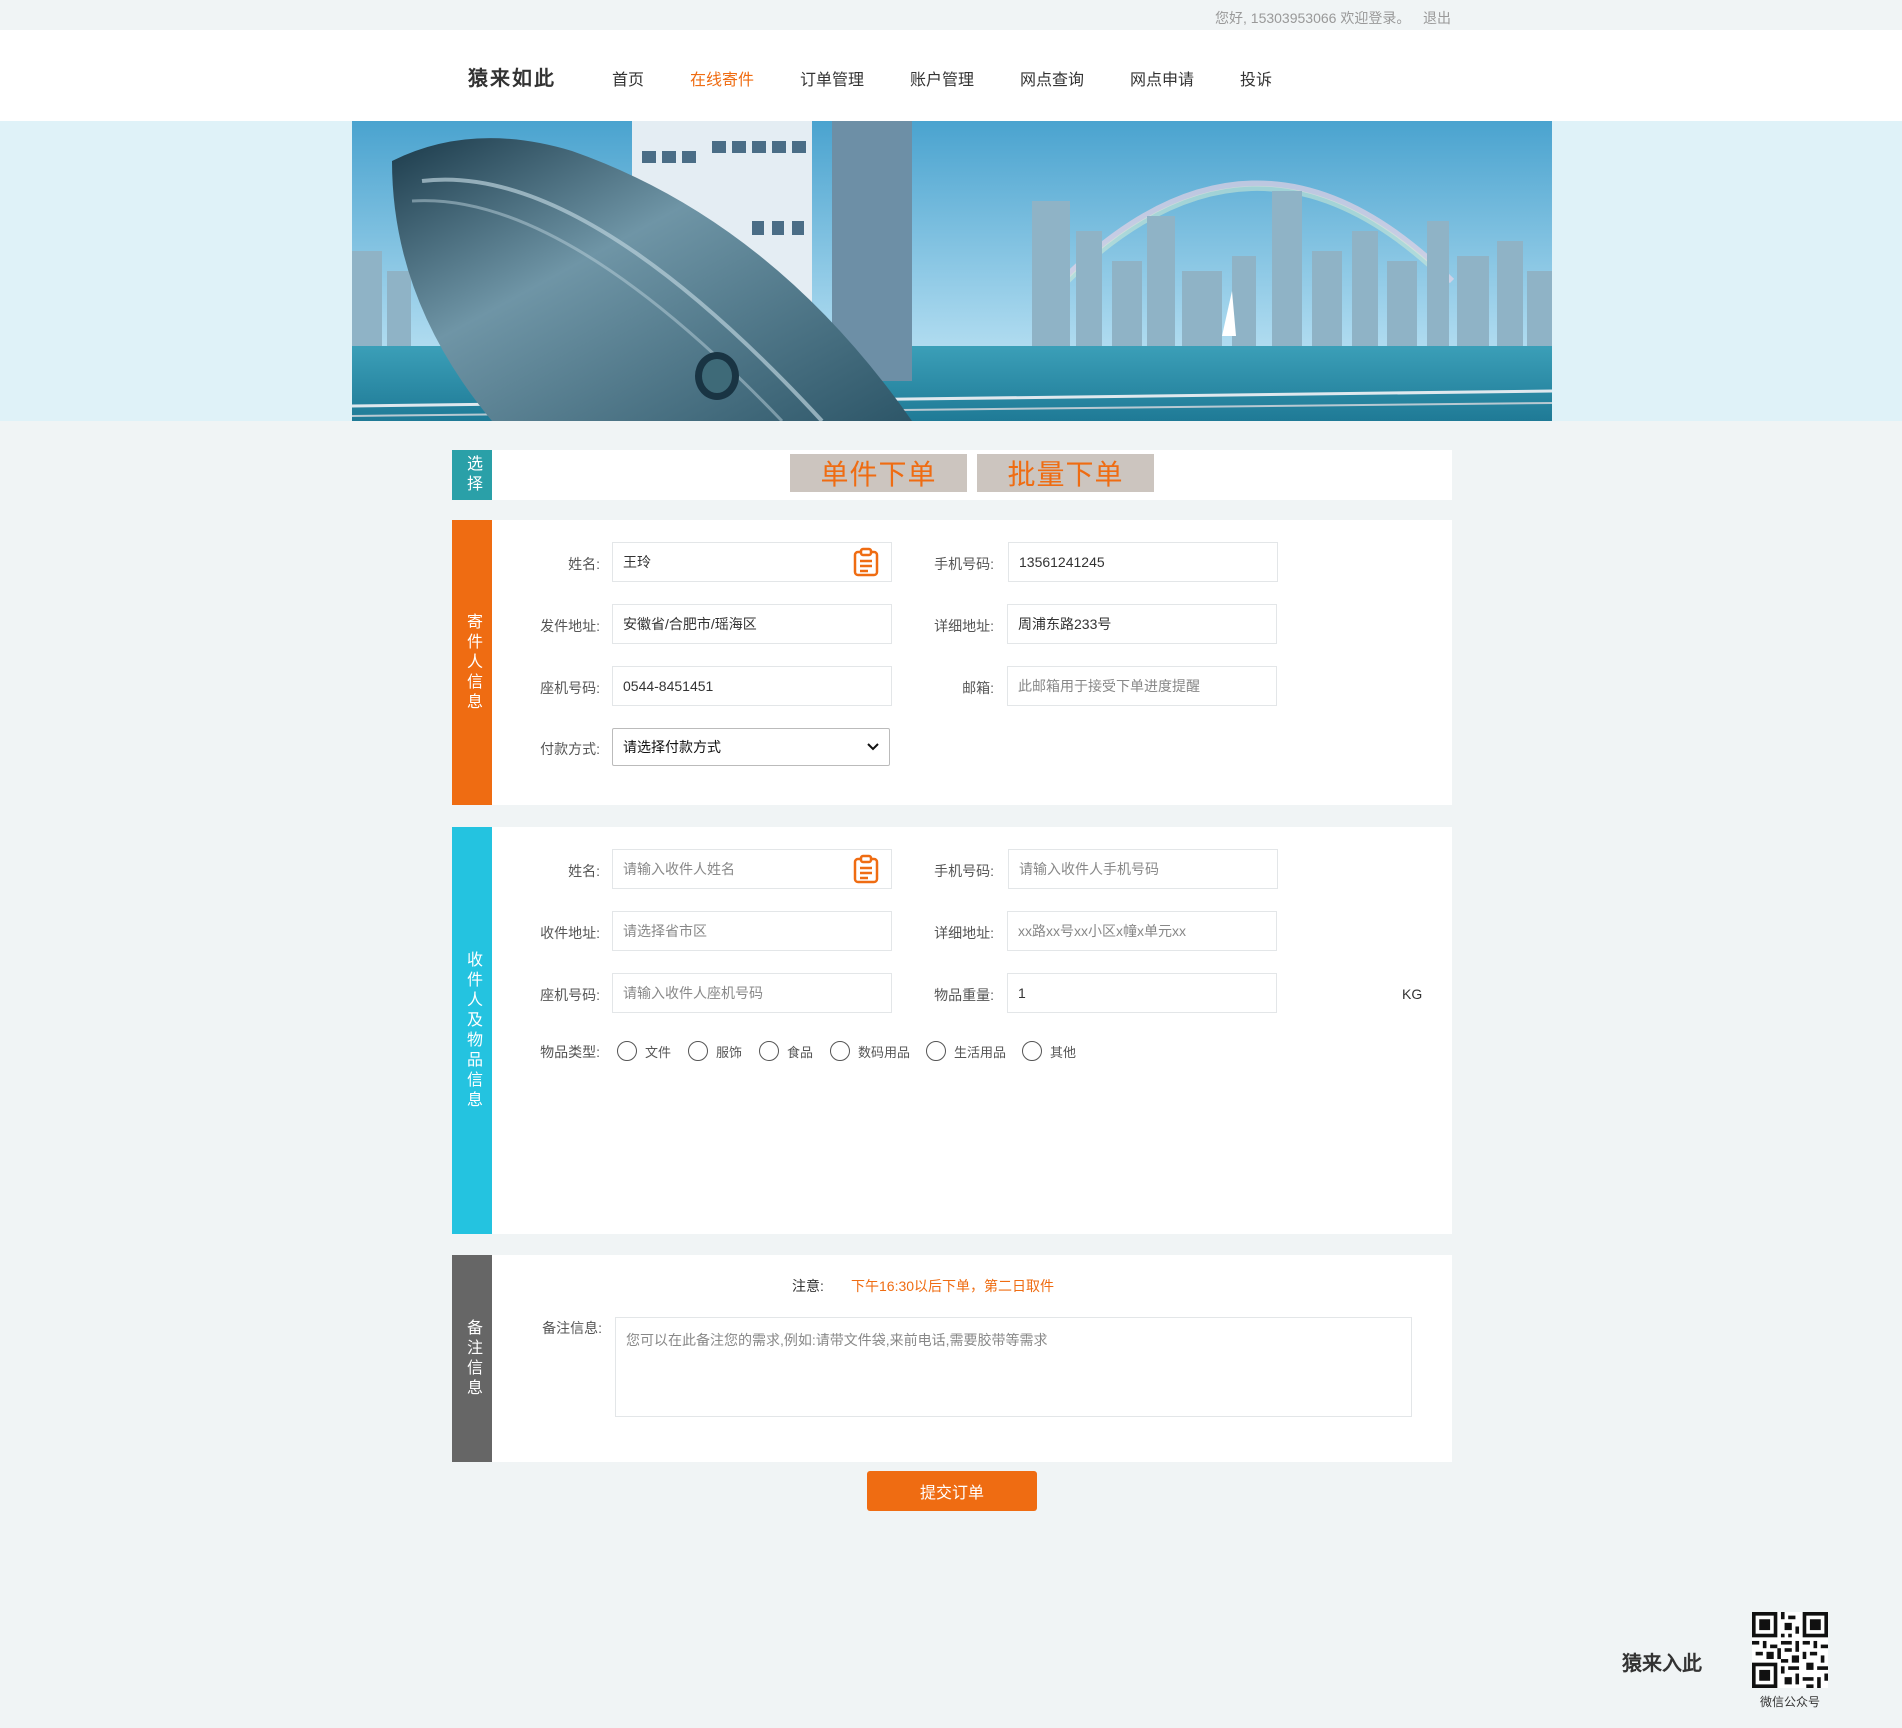  What do you see at coordinates (472, 475) in the screenshot?
I see `order-type-side-label: 选择` at bounding box center [472, 475].